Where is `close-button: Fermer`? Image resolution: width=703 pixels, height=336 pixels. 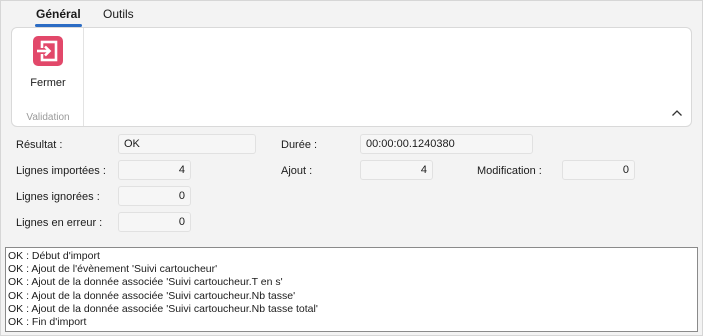
close-button: Fermer is located at coordinates (48, 62).